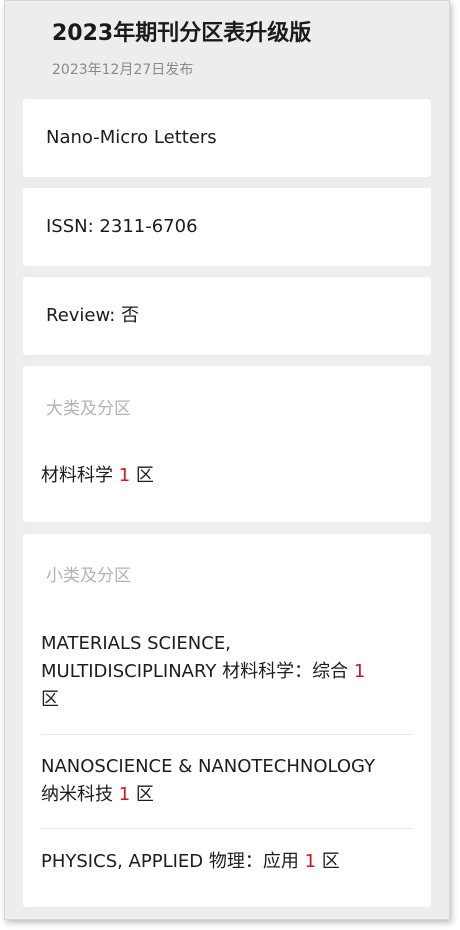  What do you see at coordinates (88, 576) in the screenshot?
I see `minor-category-label: 小类及分区` at bounding box center [88, 576].